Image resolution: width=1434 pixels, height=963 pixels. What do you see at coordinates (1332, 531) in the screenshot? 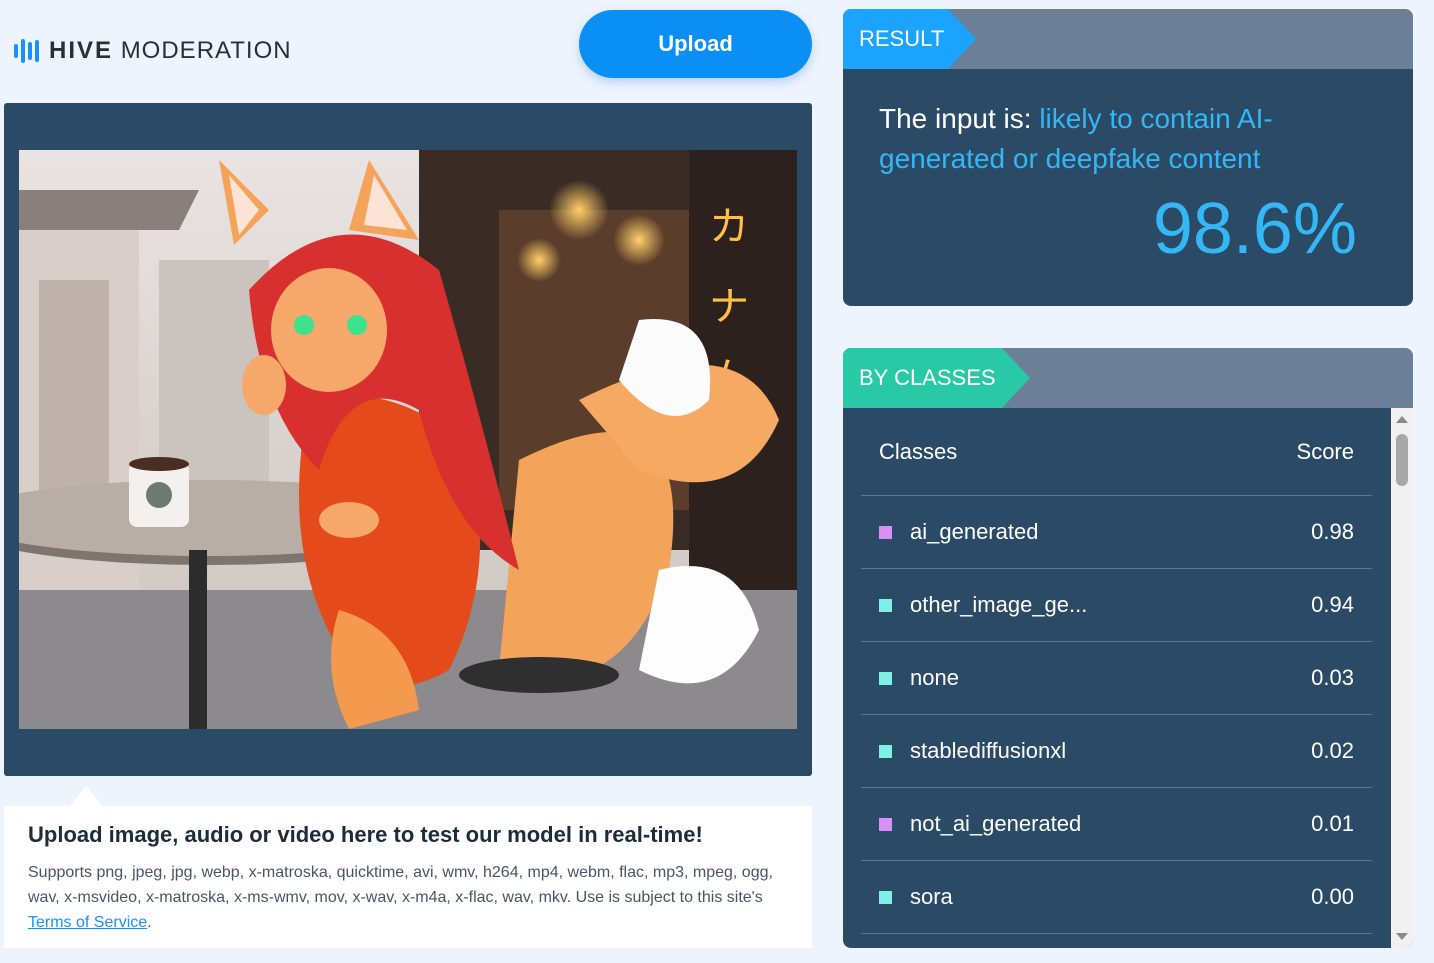
I see `class-score: 0.98` at bounding box center [1332, 531].